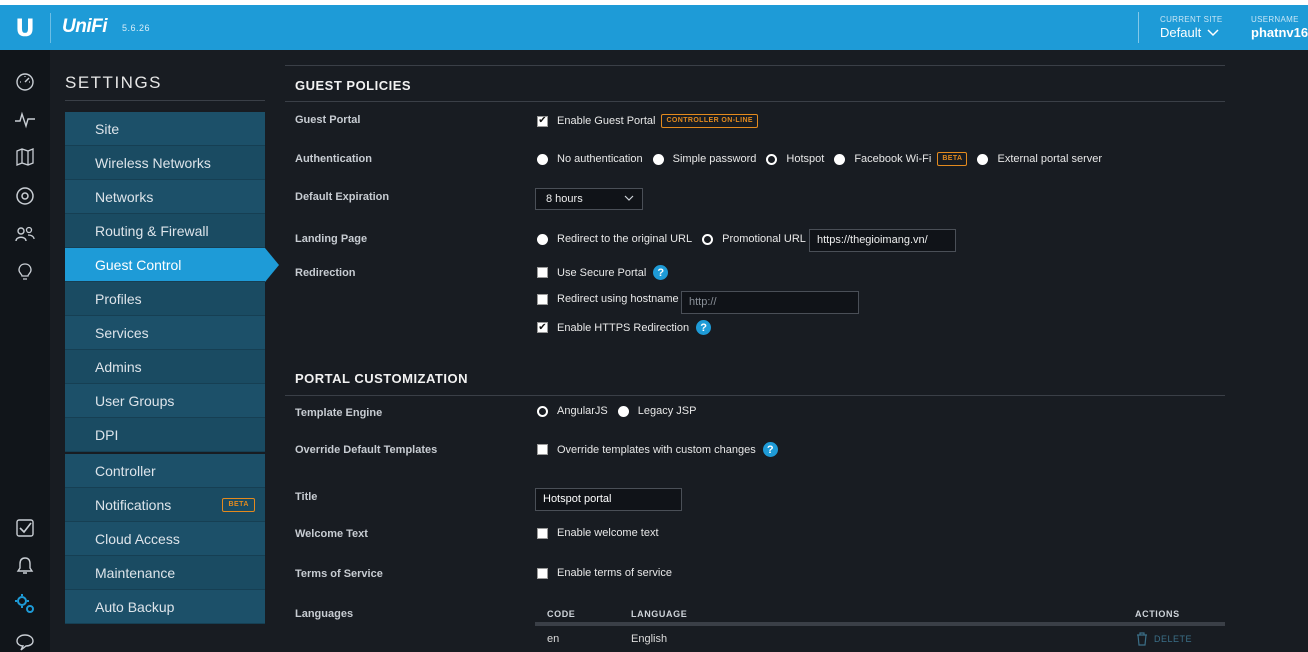  I want to click on delete-language-button: DELETE, so click(1164, 639).